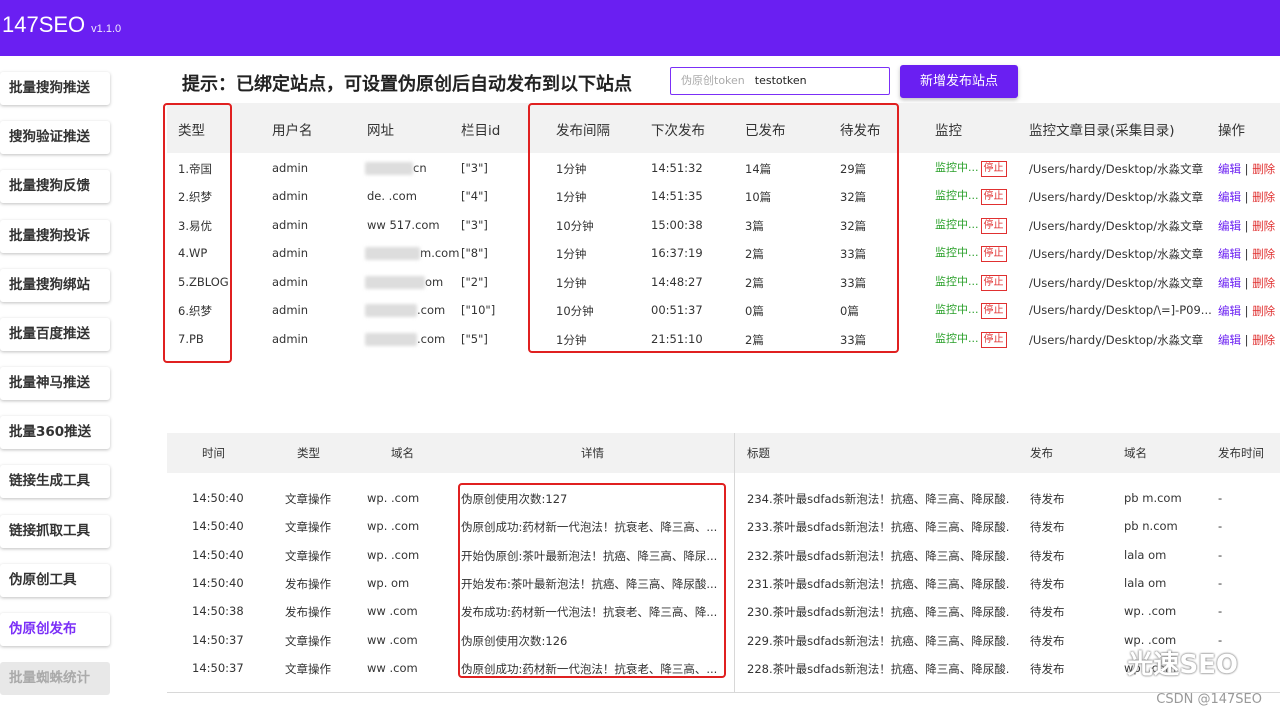  What do you see at coordinates (388, 583) in the screenshot?
I see `log-domain: wp. om` at bounding box center [388, 583].